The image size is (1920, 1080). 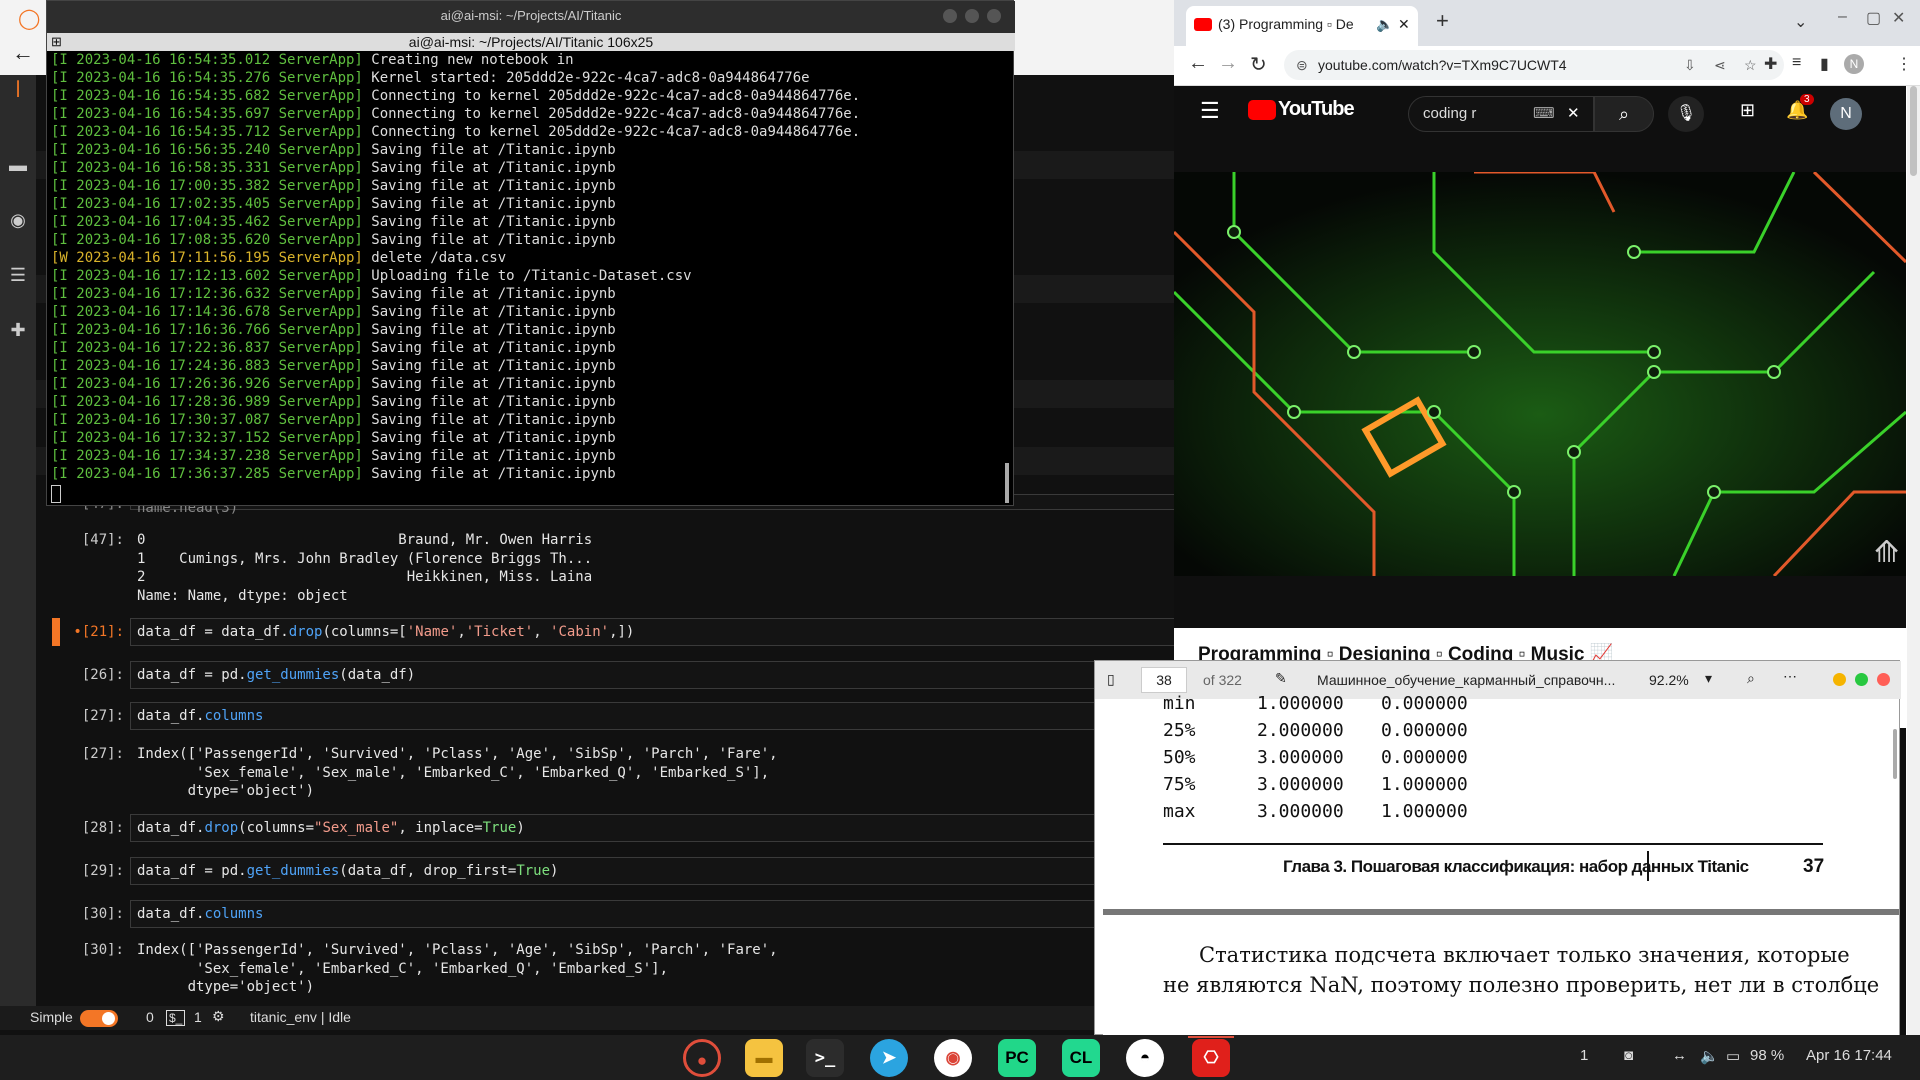 I want to click on cell-prompt: [28]:, so click(x=102, y=828).